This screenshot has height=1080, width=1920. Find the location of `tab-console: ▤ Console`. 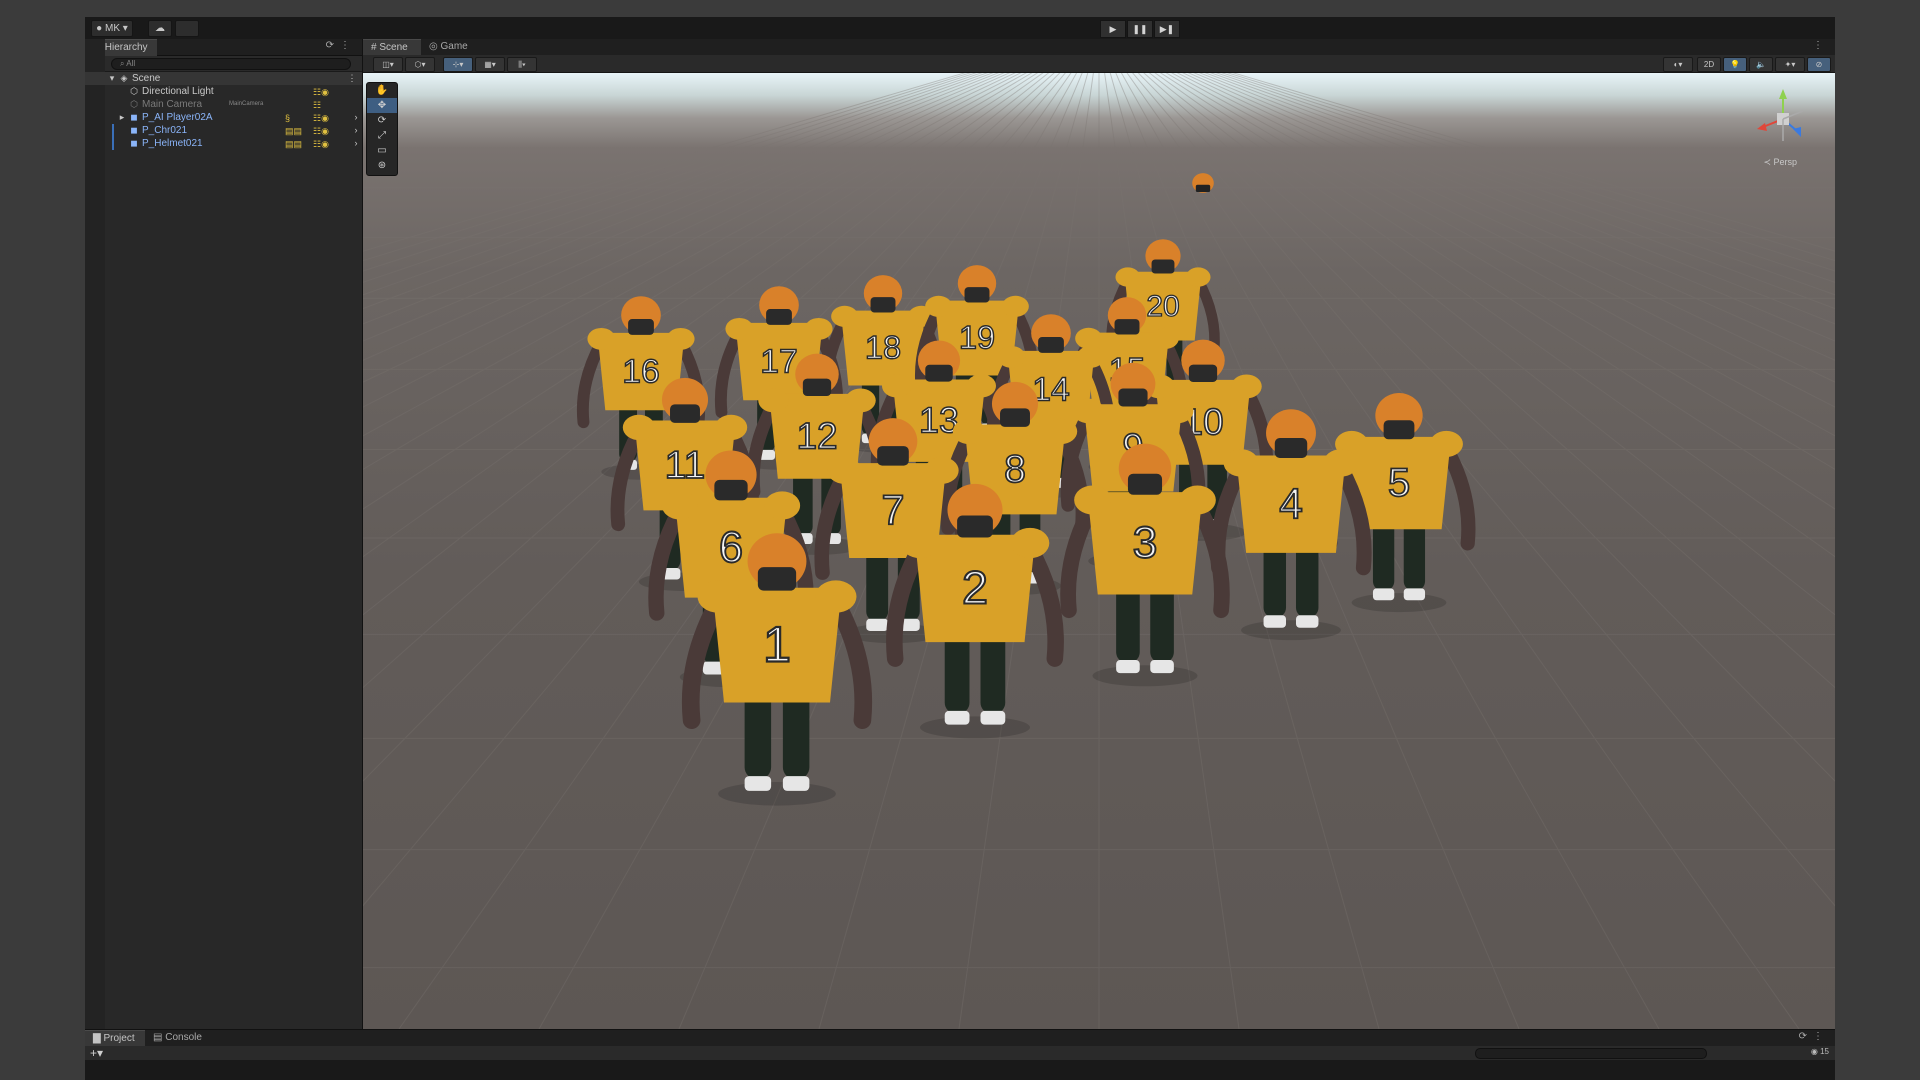

tab-console: ▤ Console is located at coordinates (178, 1038).